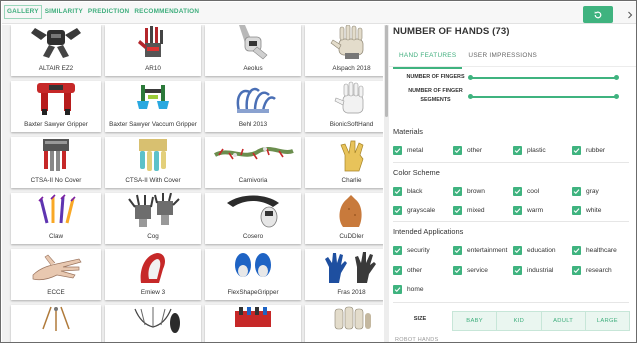 The width and height of the screenshot is (637, 343). Describe the element at coordinates (153, 50) in the screenshot. I see `gallery-card-ar10: AR10` at that location.